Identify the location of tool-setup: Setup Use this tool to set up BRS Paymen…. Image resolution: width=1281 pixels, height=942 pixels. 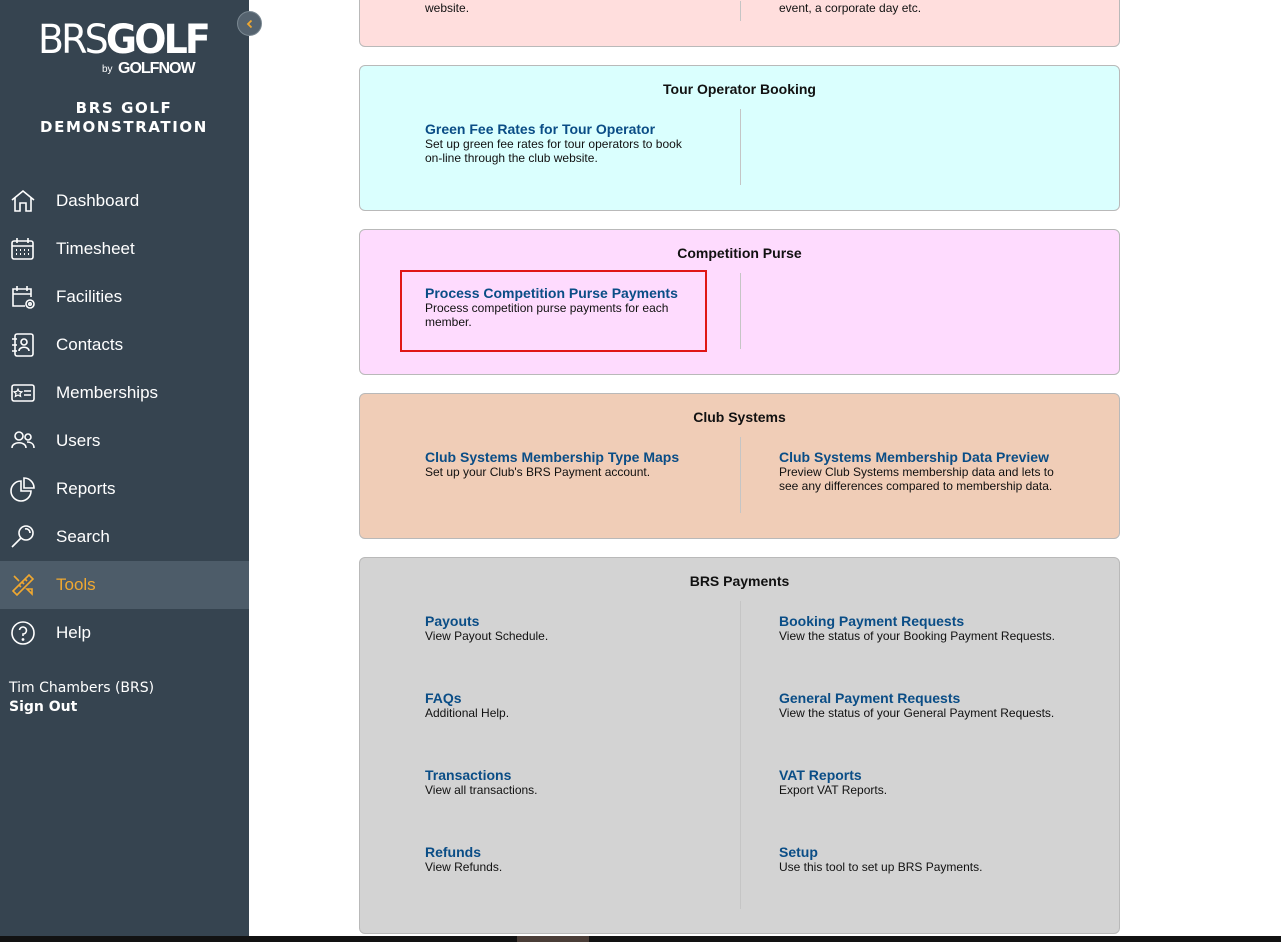
(929, 859).